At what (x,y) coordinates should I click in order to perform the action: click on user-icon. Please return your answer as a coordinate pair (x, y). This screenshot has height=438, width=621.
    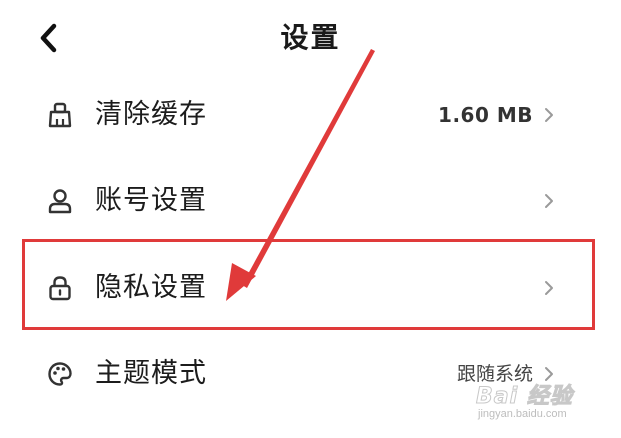
    Looking at the image, I should click on (60, 201).